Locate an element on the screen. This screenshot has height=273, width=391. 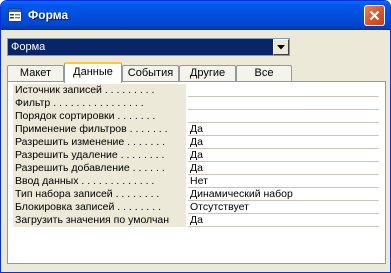
tab-all-label: Все is located at coordinates (264, 73).